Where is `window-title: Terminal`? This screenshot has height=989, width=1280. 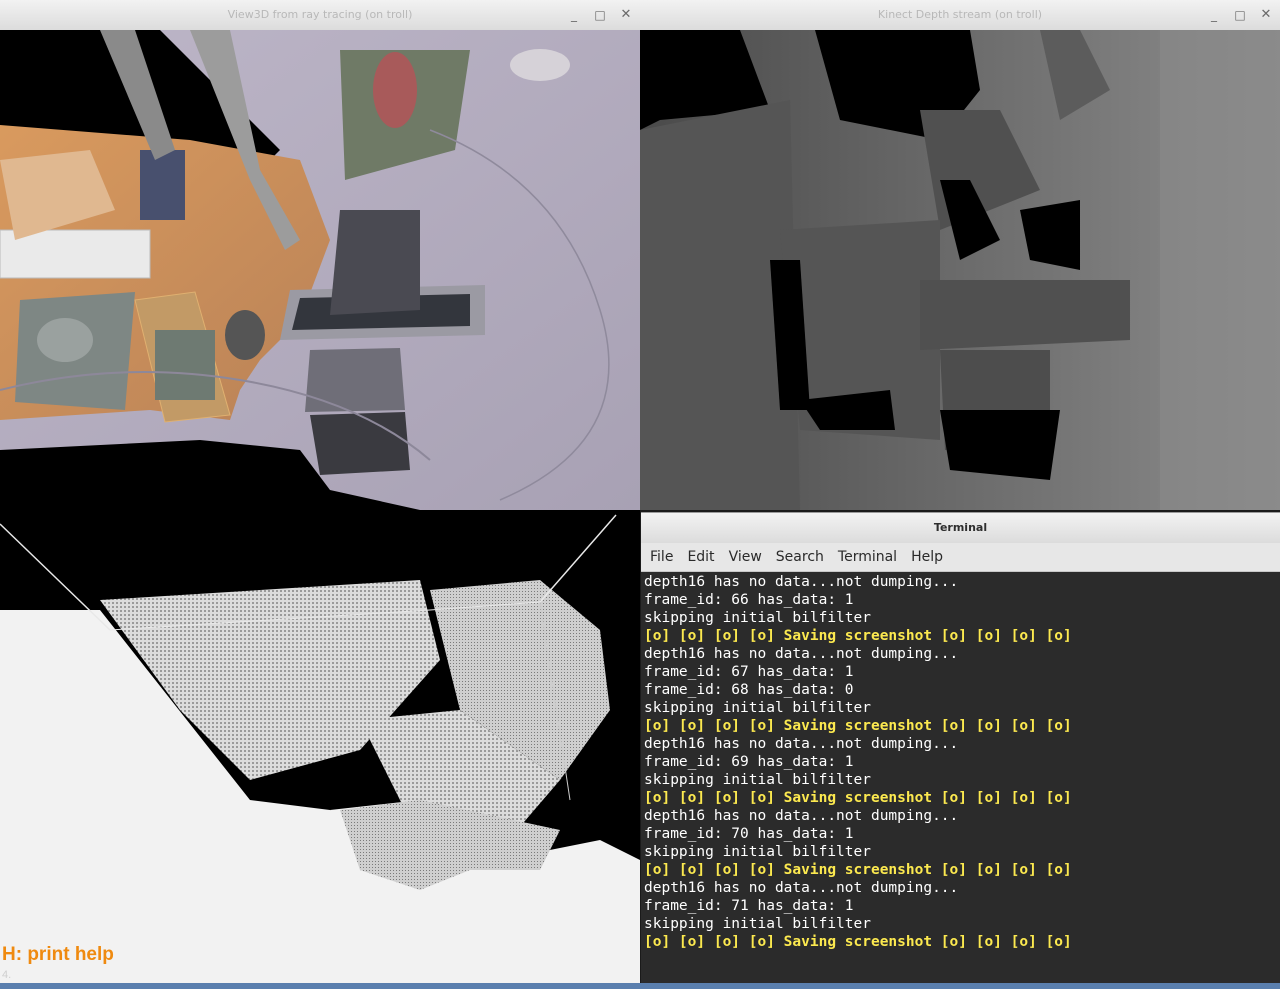
window-title: Terminal is located at coordinates (960, 527).